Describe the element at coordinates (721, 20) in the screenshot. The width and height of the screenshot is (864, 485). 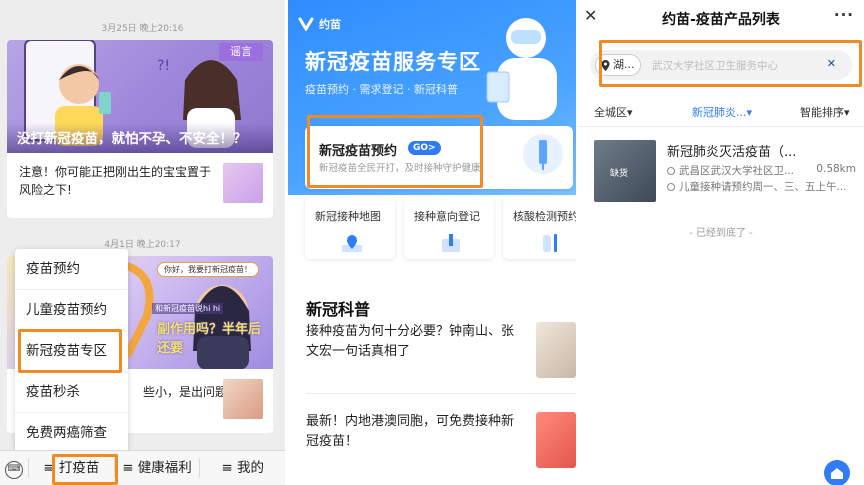
I see `page-title: 约苗-疫苗产品列表` at that location.